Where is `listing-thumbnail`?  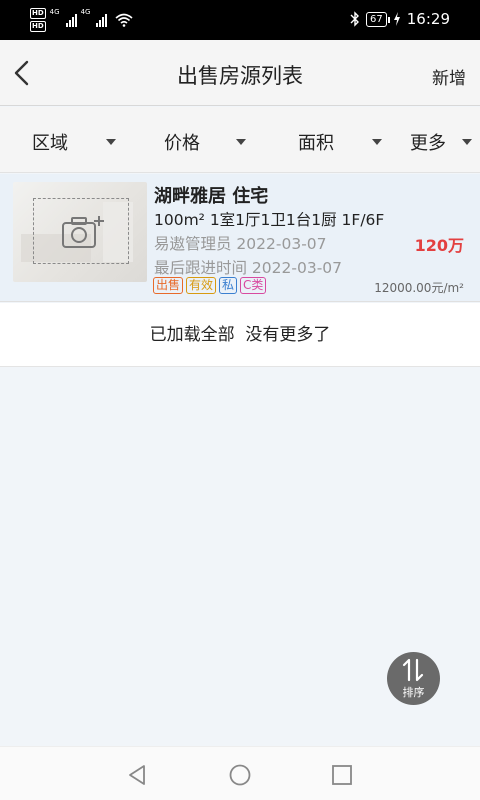
listing-thumbnail is located at coordinates (80, 232).